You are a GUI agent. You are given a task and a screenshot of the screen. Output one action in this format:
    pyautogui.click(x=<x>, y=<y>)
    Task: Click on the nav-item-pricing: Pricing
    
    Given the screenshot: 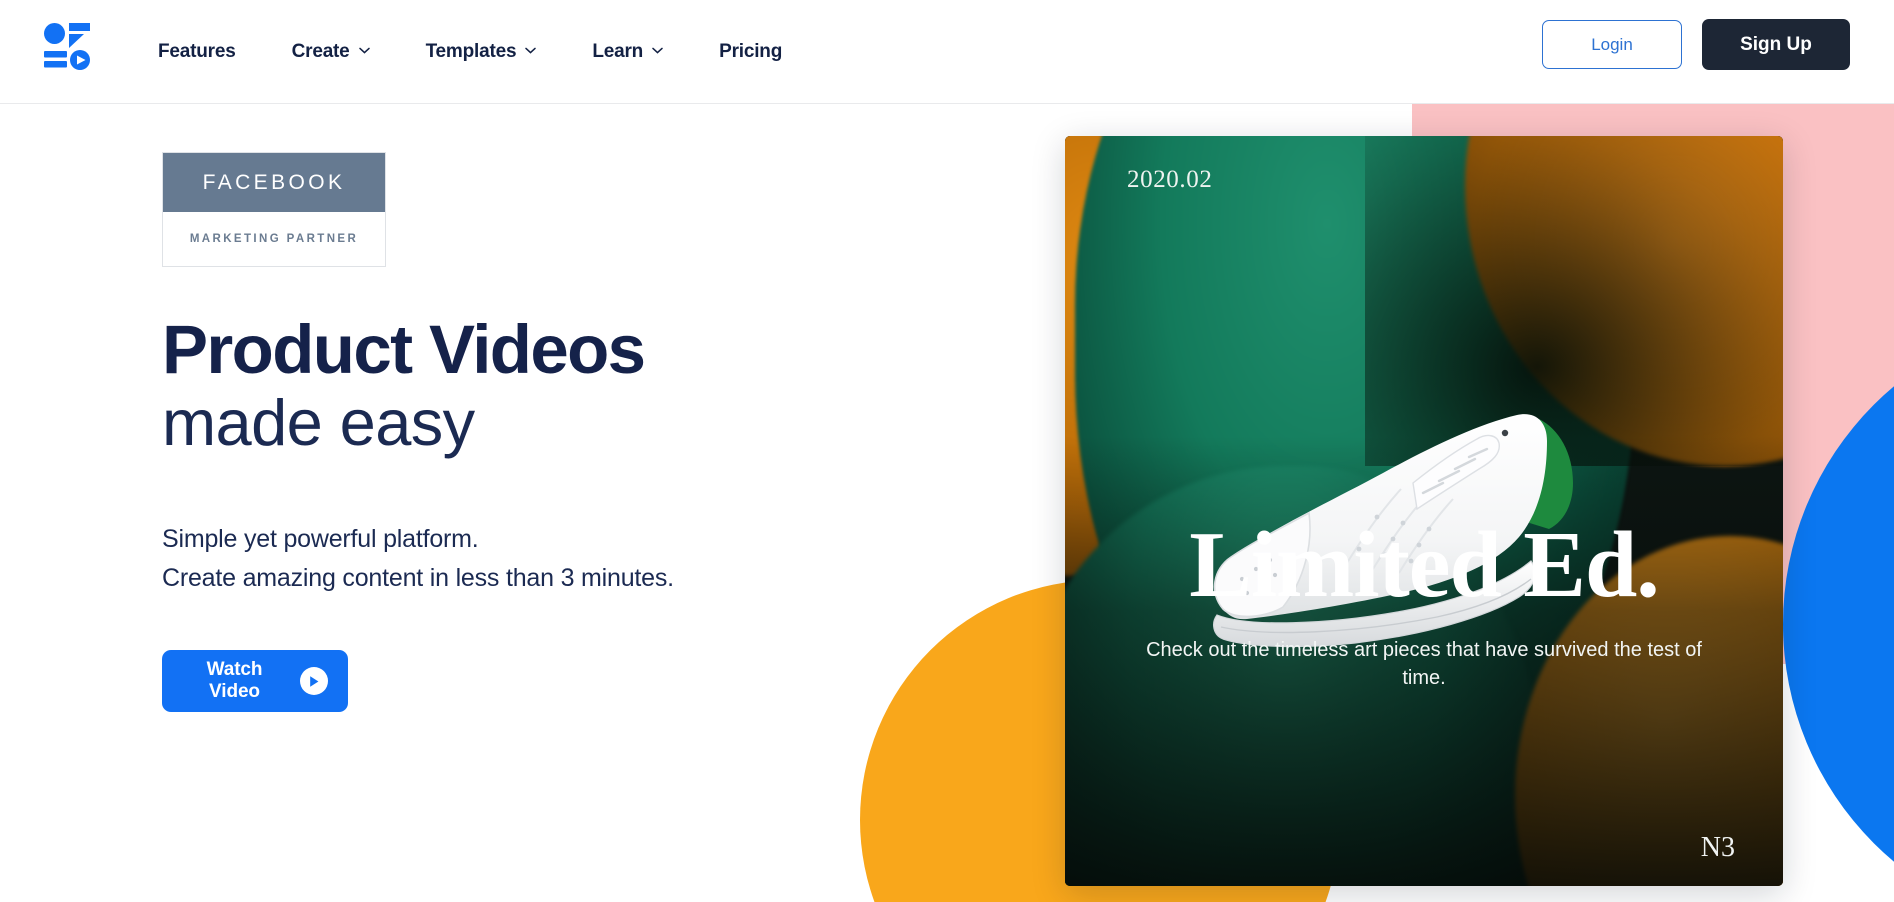 What is the action you would take?
    pyautogui.click(x=750, y=52)
    